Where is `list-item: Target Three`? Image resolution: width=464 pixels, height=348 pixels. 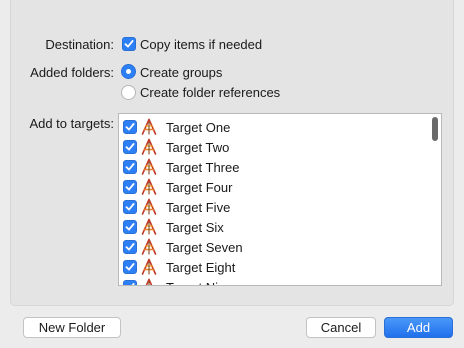 list-item: Target Three is located at coordinates (274, 167).